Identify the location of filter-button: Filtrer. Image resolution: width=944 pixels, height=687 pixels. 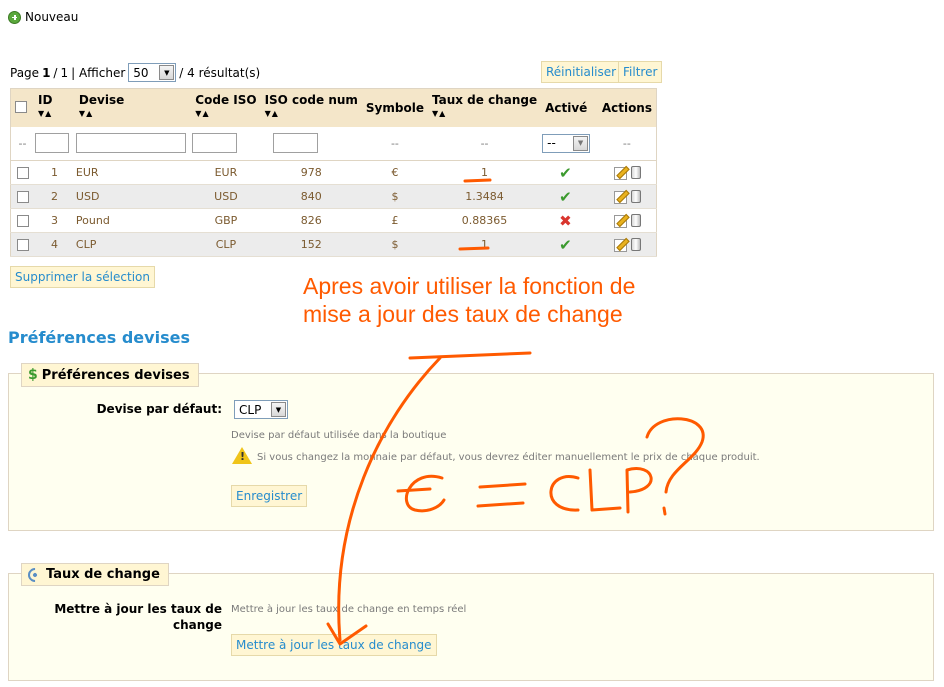
(640, 72).